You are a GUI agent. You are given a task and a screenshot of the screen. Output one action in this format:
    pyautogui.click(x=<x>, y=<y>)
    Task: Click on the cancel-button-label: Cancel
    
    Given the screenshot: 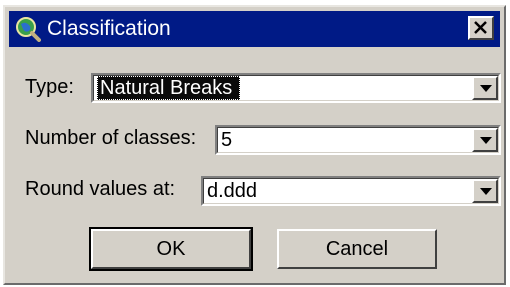 What is the action you would take?
    pyautogui.click(x=357, y=248)
    